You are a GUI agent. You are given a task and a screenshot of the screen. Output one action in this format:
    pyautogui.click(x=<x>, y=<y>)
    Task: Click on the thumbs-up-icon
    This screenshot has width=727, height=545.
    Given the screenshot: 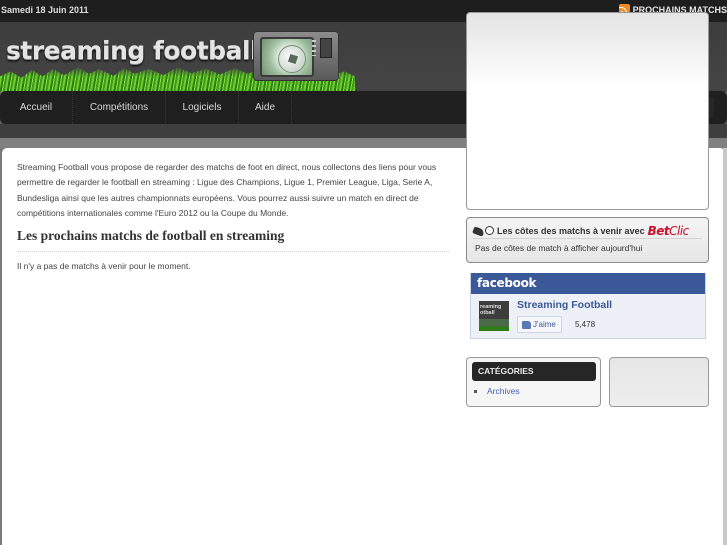 What is the action you would take?
    pyautogui.click(x=526, y=324)
    